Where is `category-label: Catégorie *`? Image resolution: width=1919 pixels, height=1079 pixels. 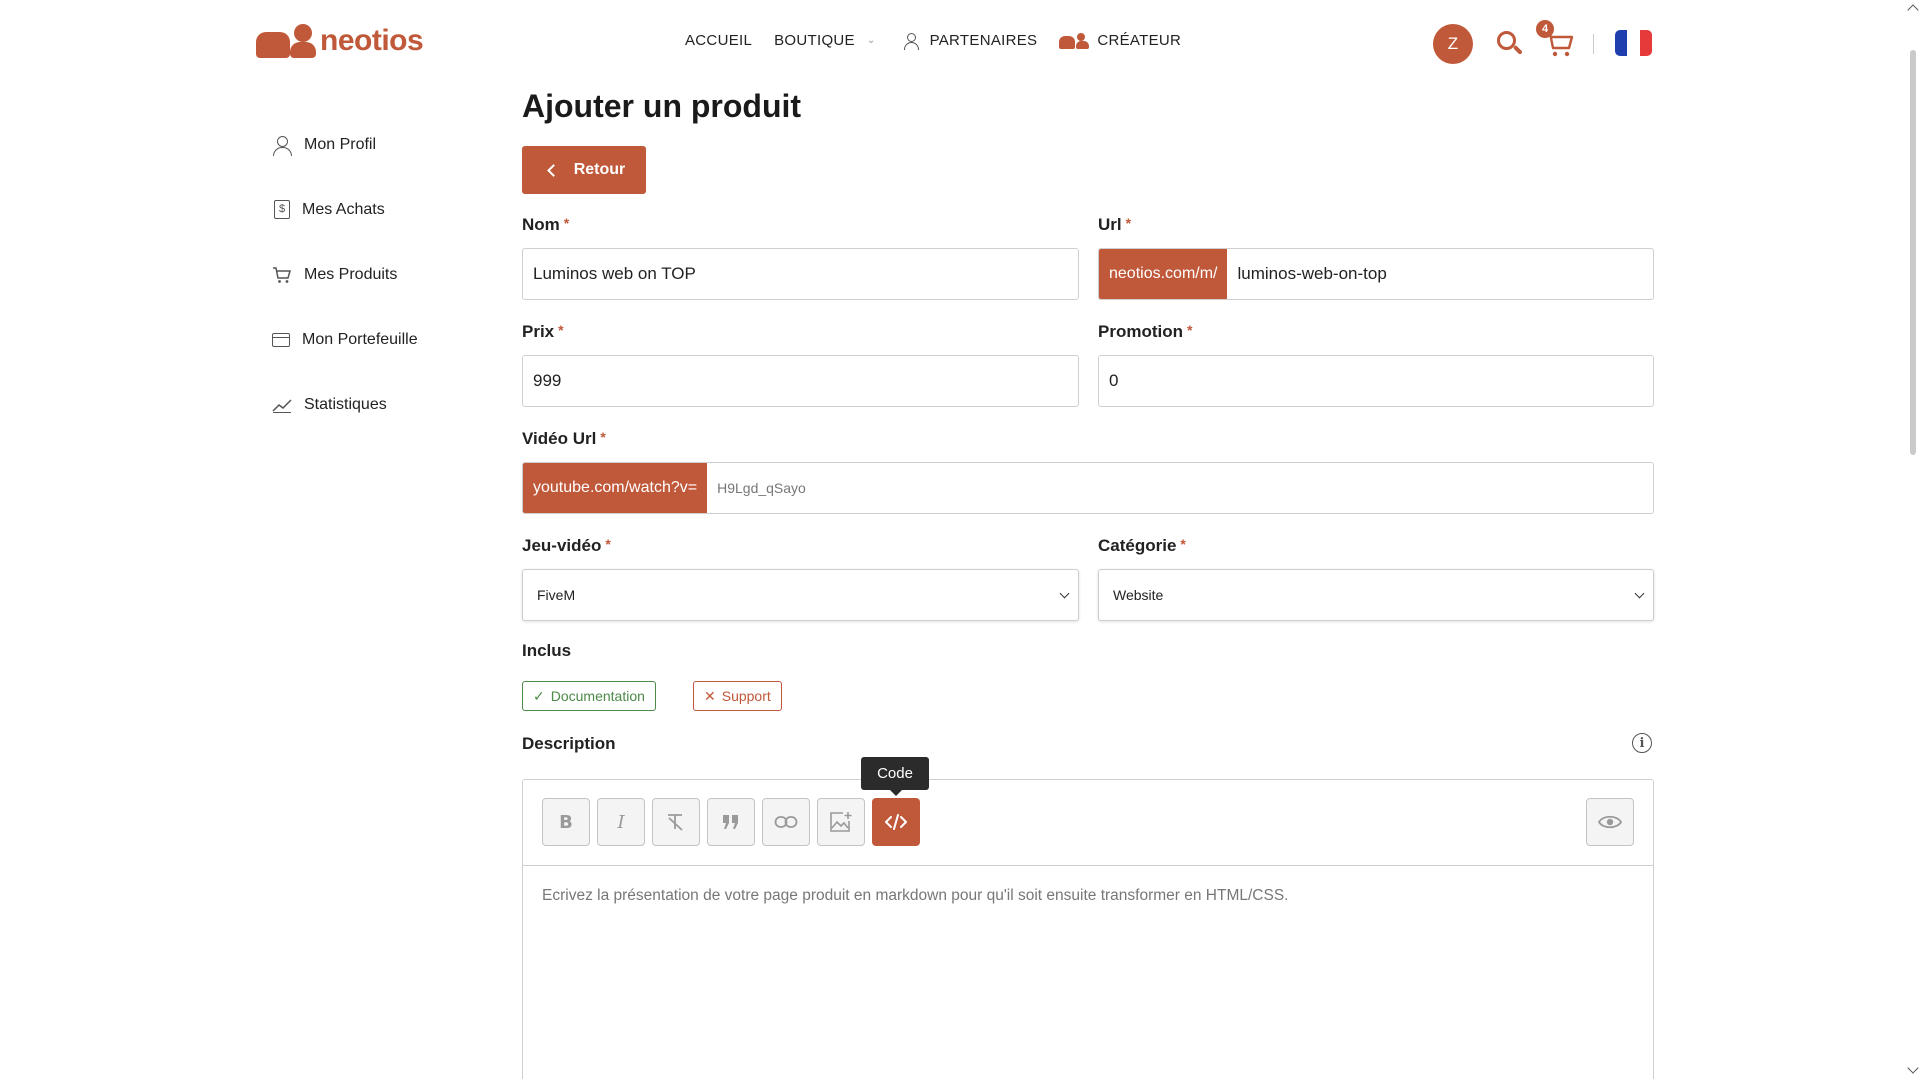
category-label: Catégorie * is located at coordinates (1142, 546).